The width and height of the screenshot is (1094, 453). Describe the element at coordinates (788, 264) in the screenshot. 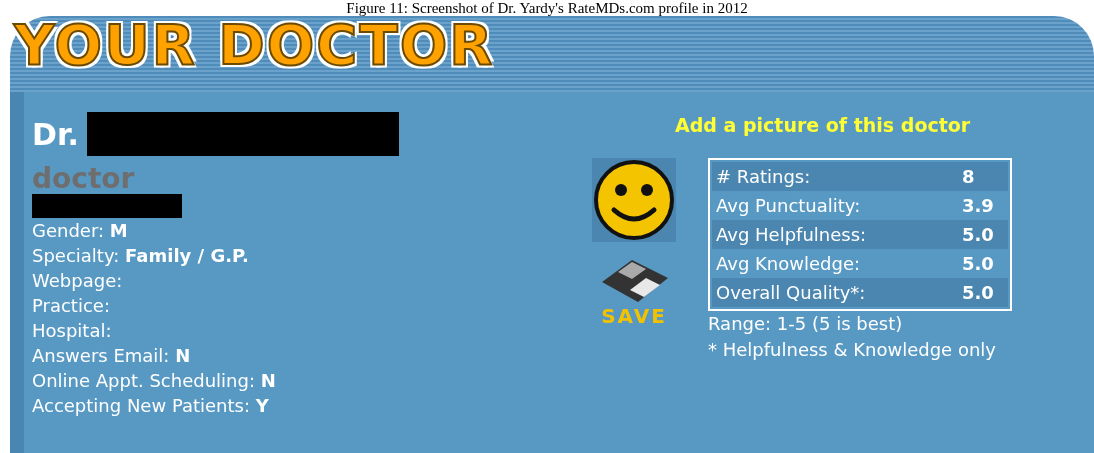

I see `rating-label: Avg Knowledge:` at that location.